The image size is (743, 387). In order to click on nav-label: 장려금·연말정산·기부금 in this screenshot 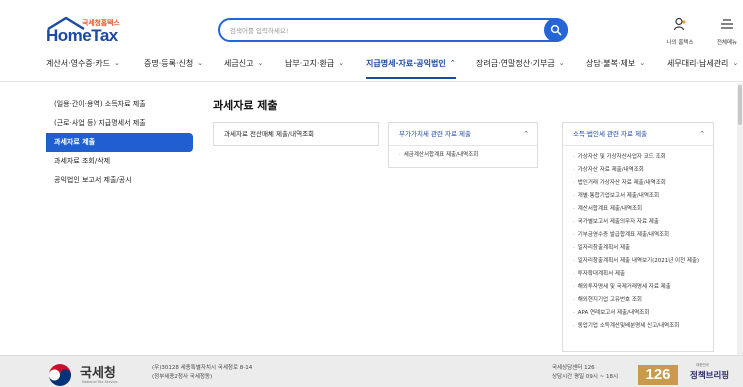, I will do `click(515, 63)`.